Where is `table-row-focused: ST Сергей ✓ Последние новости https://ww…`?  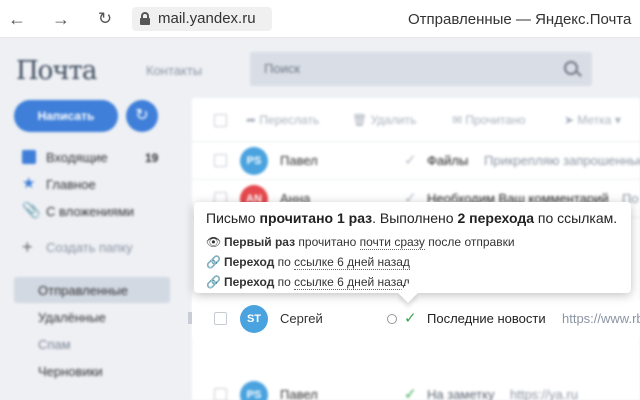
table-row-focused: ST Сергей ✓ Последние новости https://ww… is located at coordinates (416, 319).